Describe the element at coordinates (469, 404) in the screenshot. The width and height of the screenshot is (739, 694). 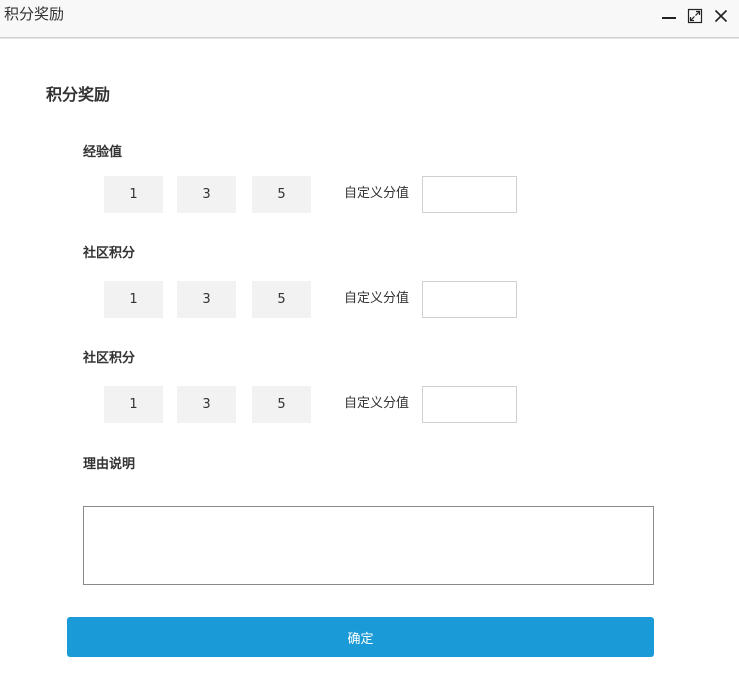
I see `community-points-2-custom-input` at that location.